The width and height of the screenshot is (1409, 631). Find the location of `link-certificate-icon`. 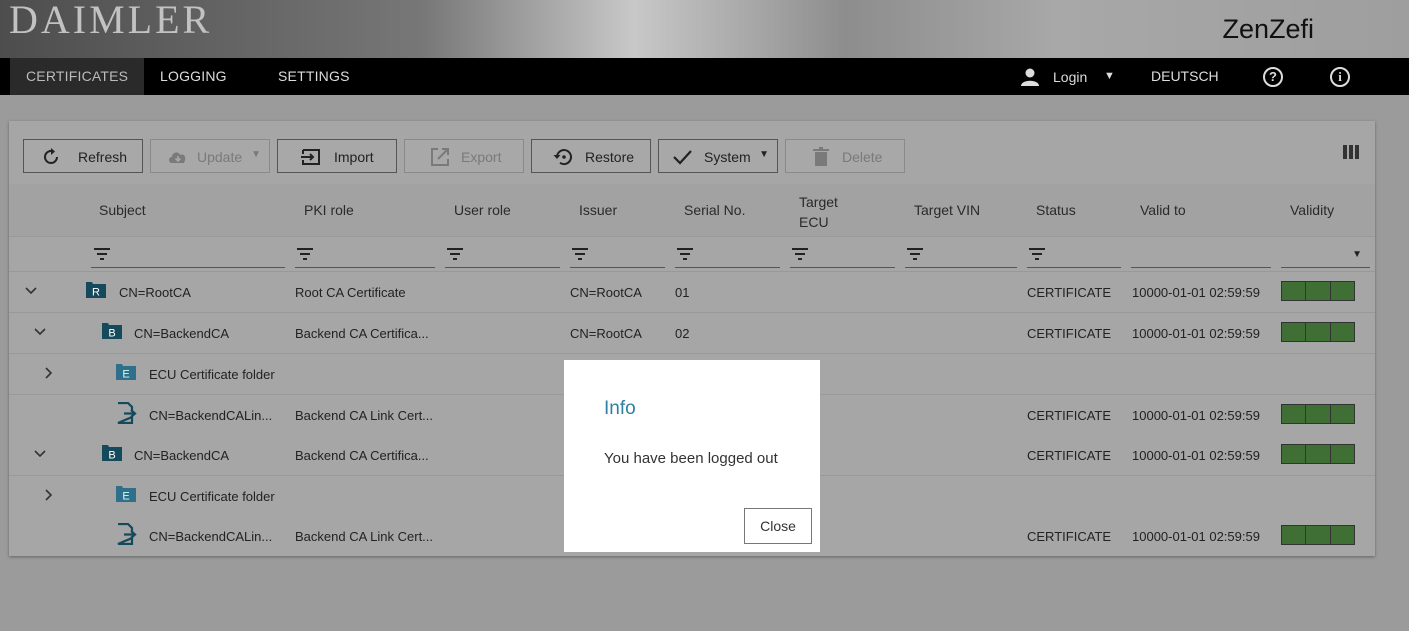

link-certificate-icon is located at coordinates (127, 413).